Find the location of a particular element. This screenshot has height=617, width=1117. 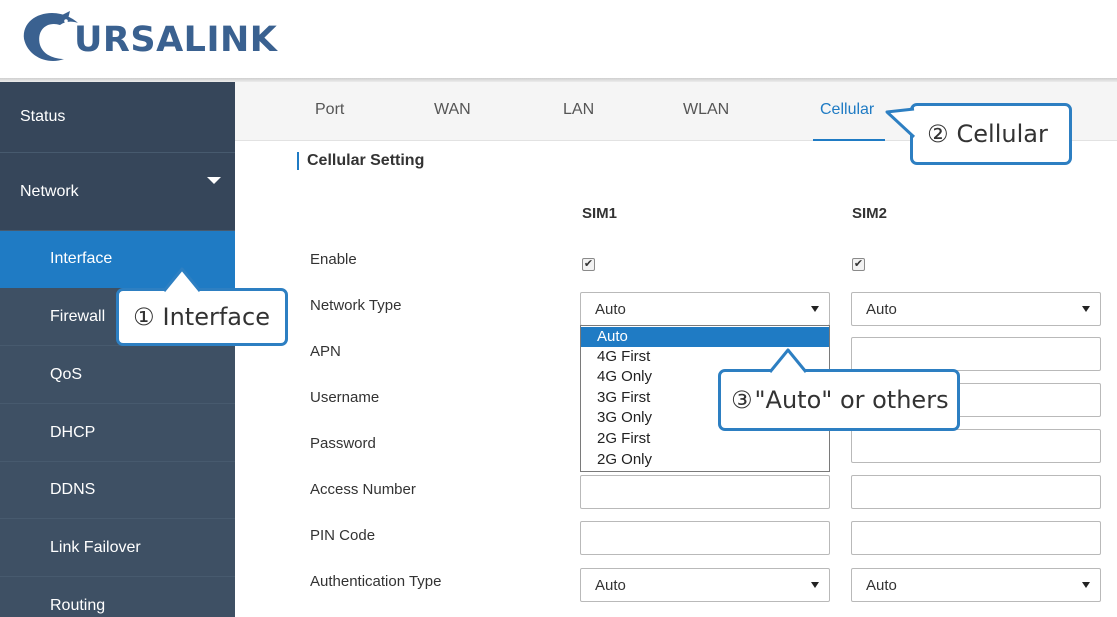

sidebar-item-network: Network is located at coordinates (117, 192).